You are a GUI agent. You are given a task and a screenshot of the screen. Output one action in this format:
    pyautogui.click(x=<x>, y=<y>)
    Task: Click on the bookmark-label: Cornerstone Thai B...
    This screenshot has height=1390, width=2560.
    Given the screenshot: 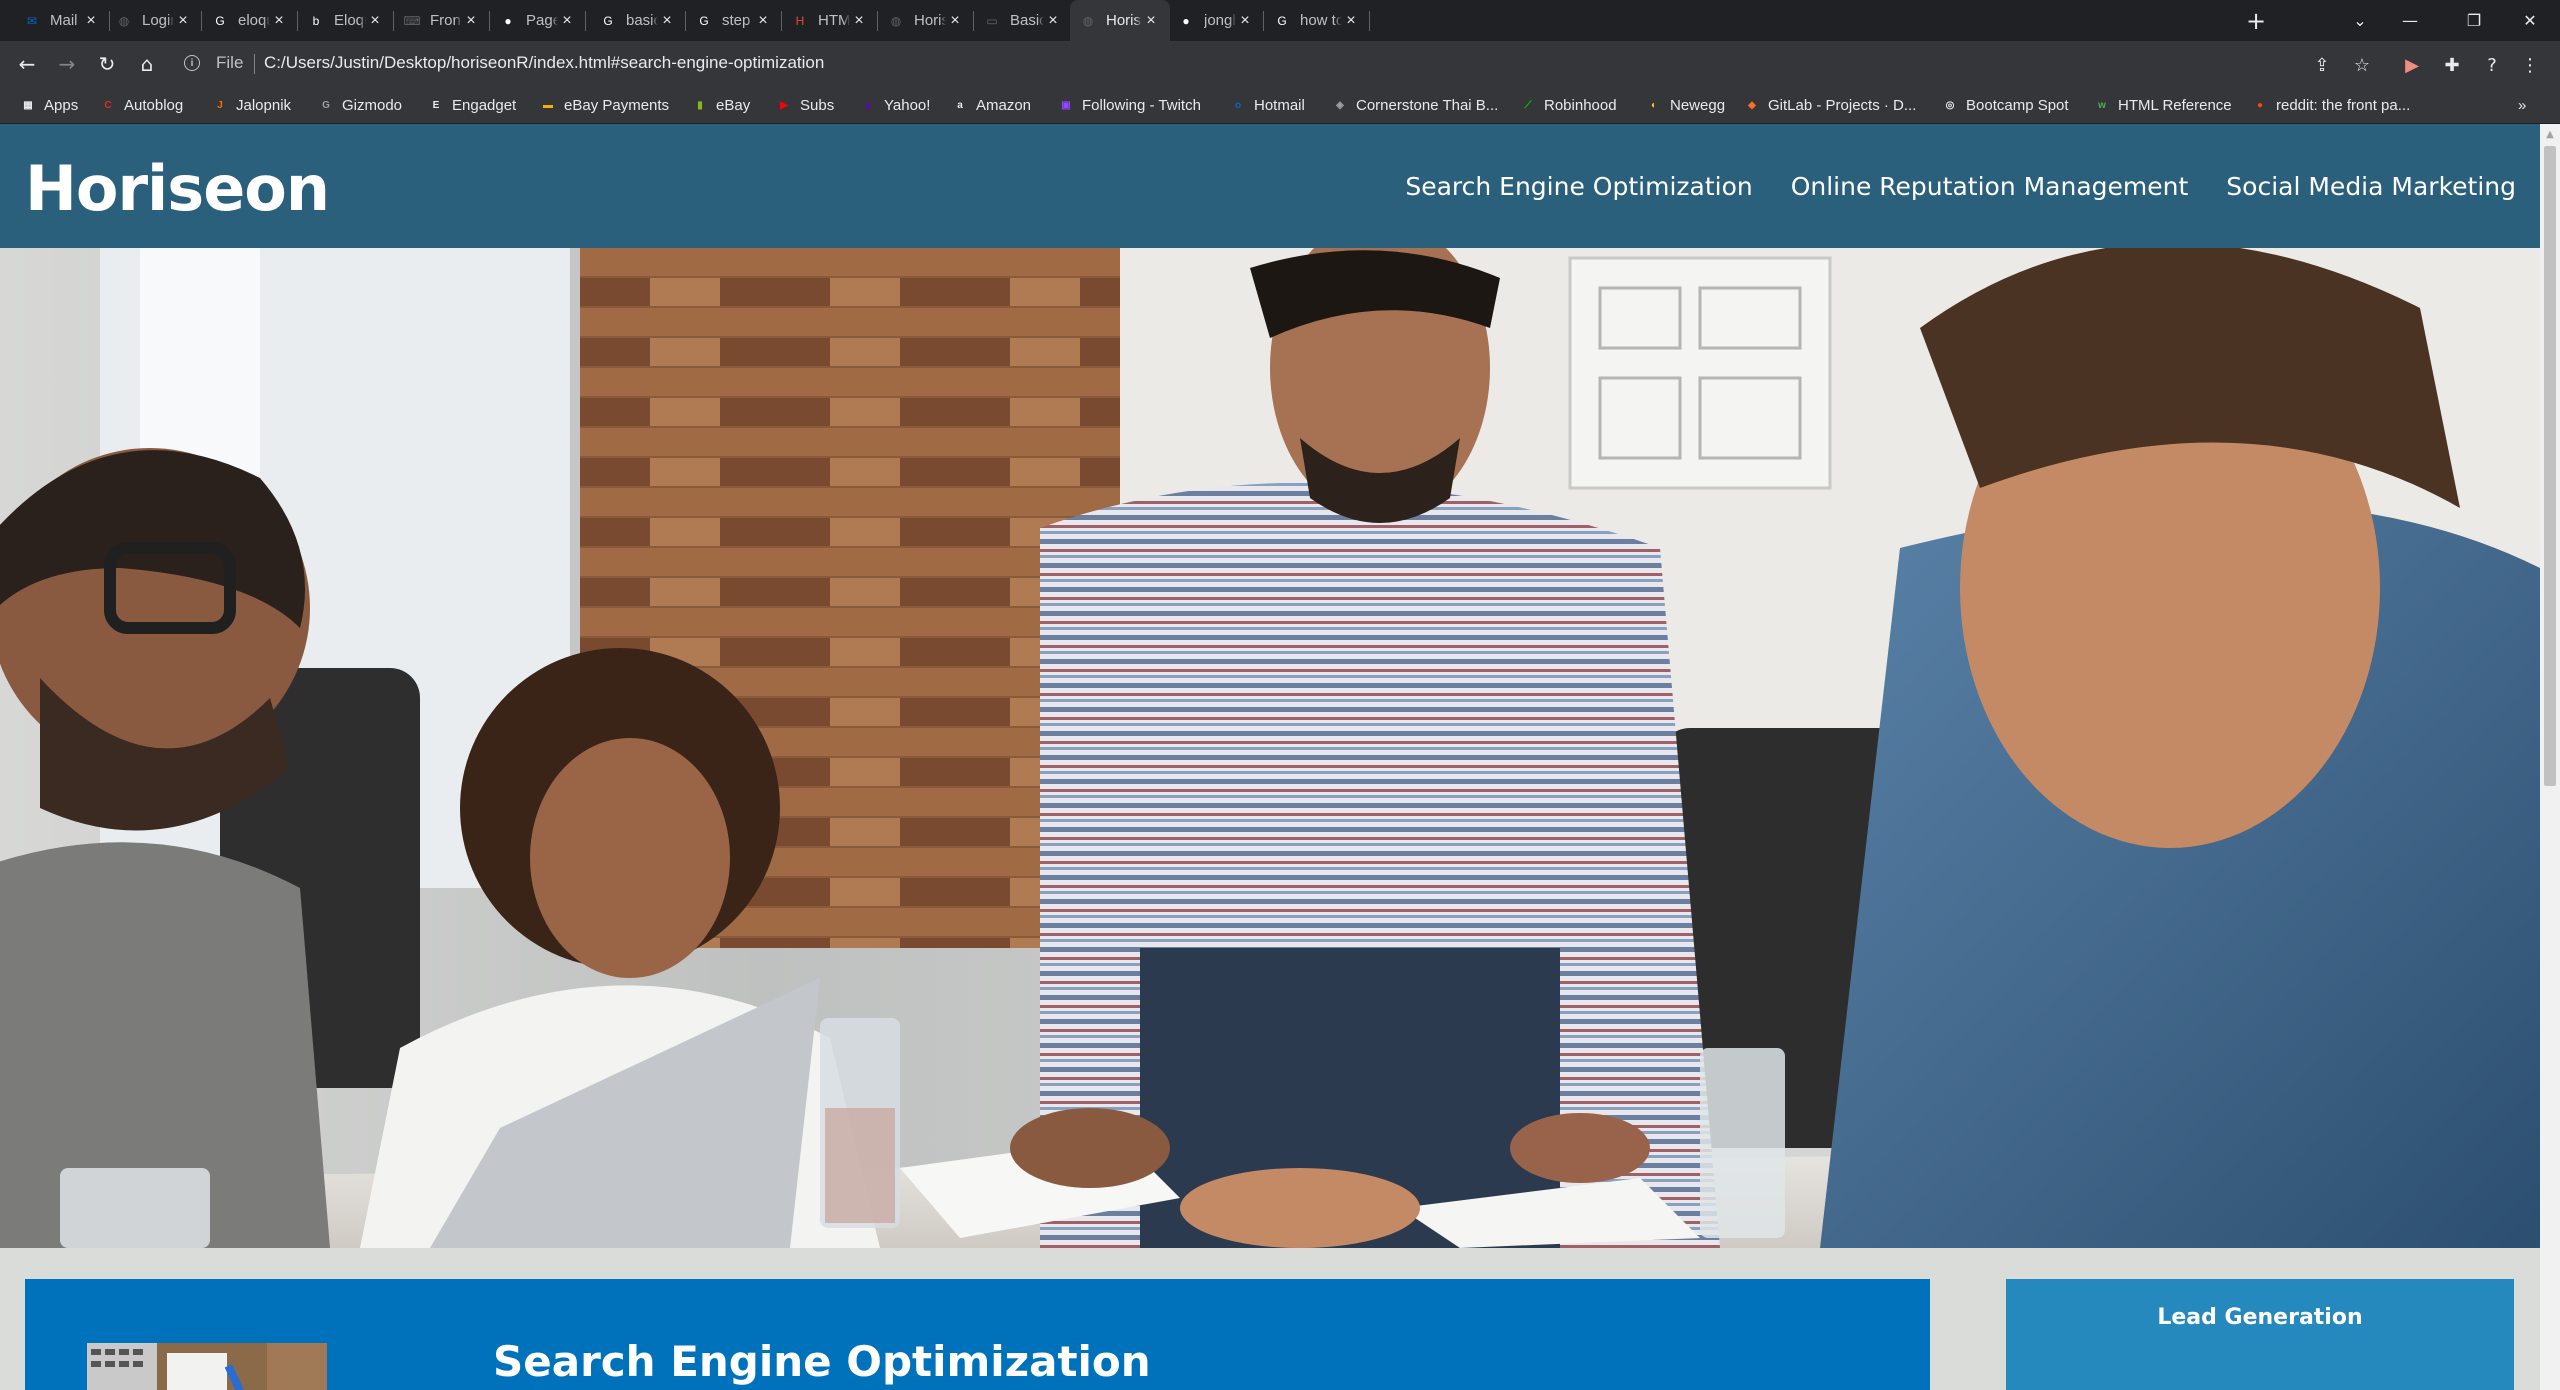 What is the action you would take?
    pyautogui.click(x=1427, y=105)
    